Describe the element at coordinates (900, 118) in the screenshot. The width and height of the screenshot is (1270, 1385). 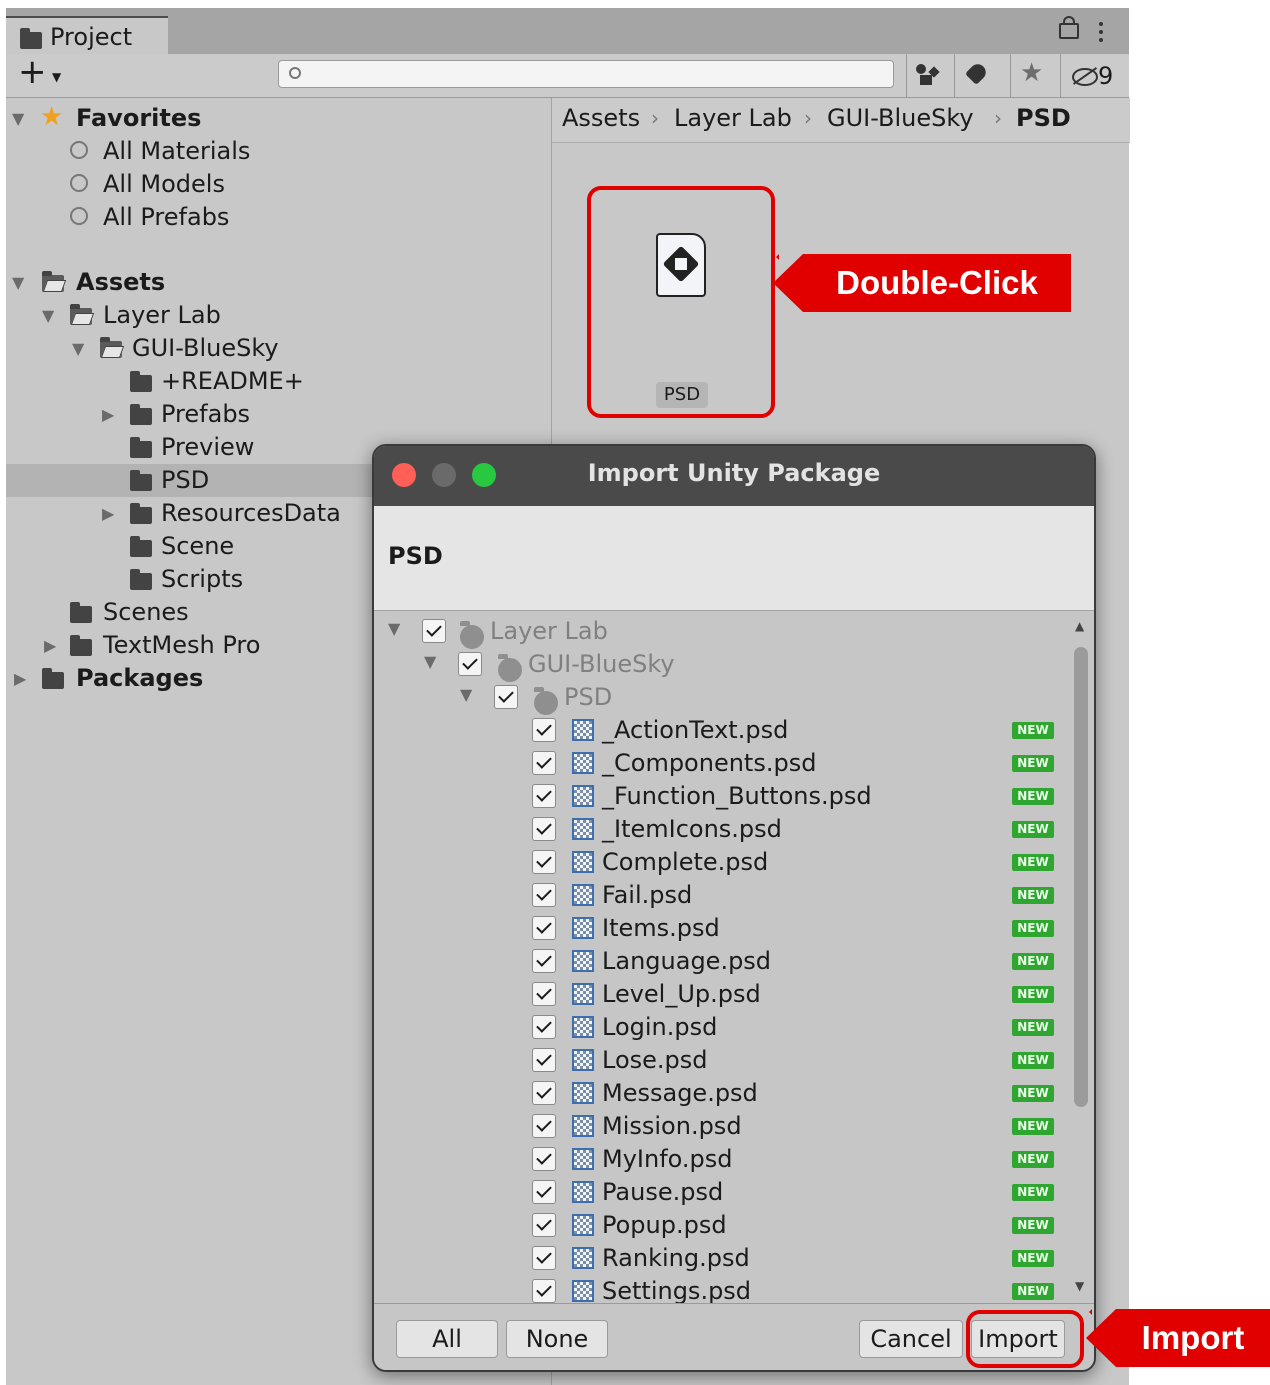
I see `breadcrumb-gui-bluesky: GUI-BlueSky` at that location.